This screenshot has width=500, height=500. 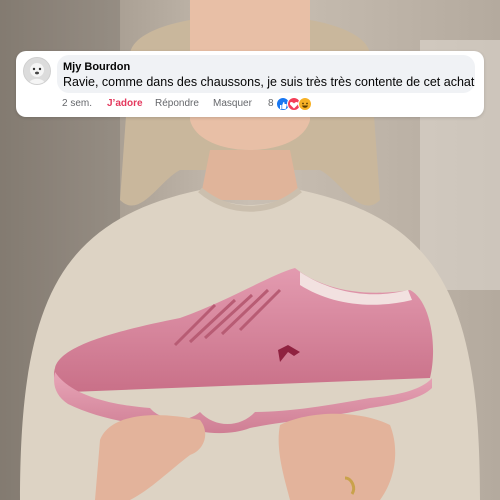 I want to click on dog-avatar-icon, so click(x=37, y=71).